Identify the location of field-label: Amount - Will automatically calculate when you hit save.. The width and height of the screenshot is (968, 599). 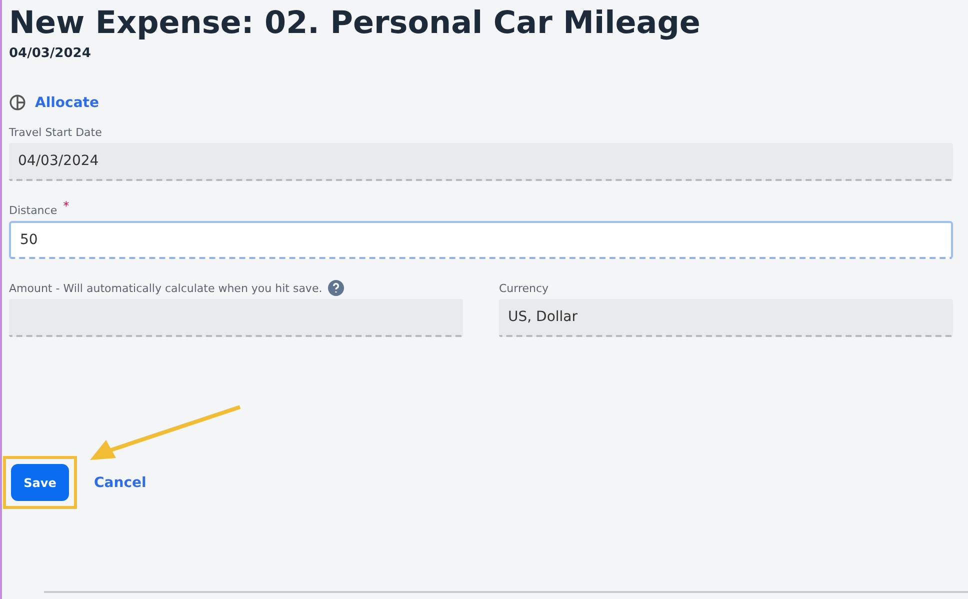
(165, 288).